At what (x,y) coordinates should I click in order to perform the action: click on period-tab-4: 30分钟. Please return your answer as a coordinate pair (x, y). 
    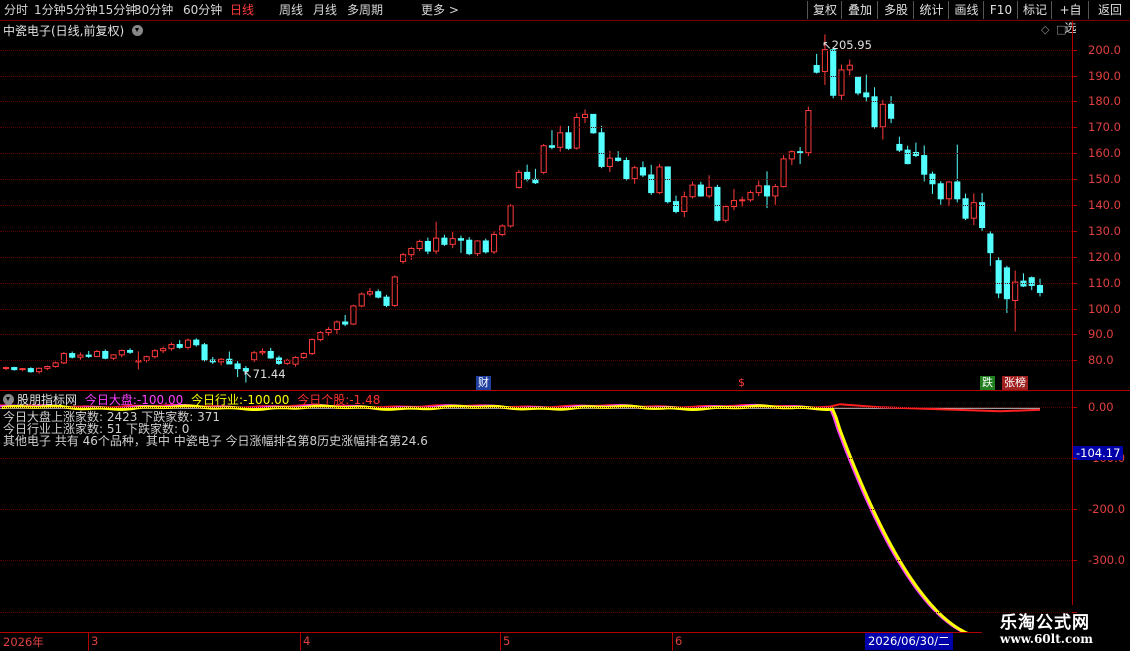
    Looking at the image, I should click on (153, 10).